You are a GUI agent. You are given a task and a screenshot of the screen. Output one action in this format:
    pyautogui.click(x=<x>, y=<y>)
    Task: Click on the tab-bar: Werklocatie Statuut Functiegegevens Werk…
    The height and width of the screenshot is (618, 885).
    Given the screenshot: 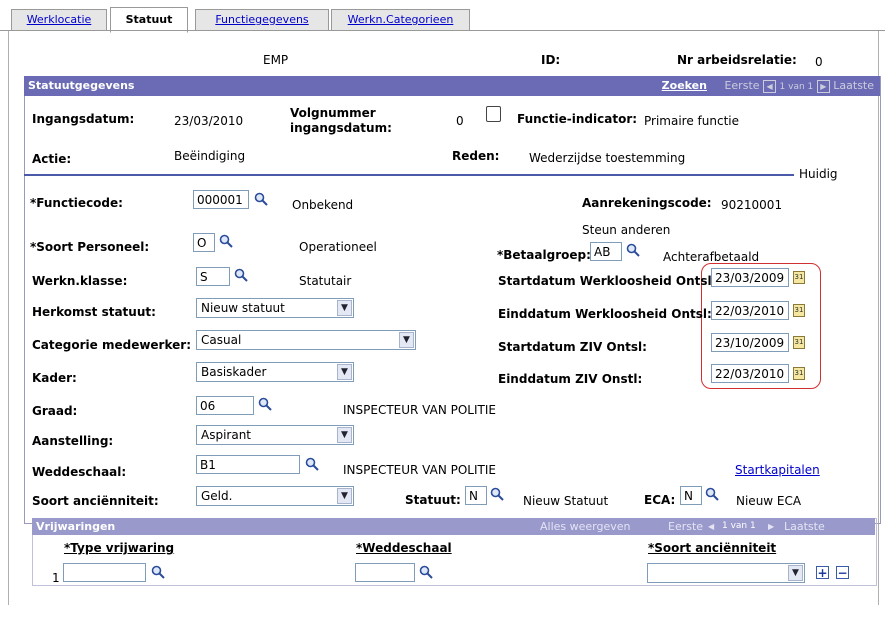 What is the action you would take?
    pyautogui.click(x=442, y=16)
    